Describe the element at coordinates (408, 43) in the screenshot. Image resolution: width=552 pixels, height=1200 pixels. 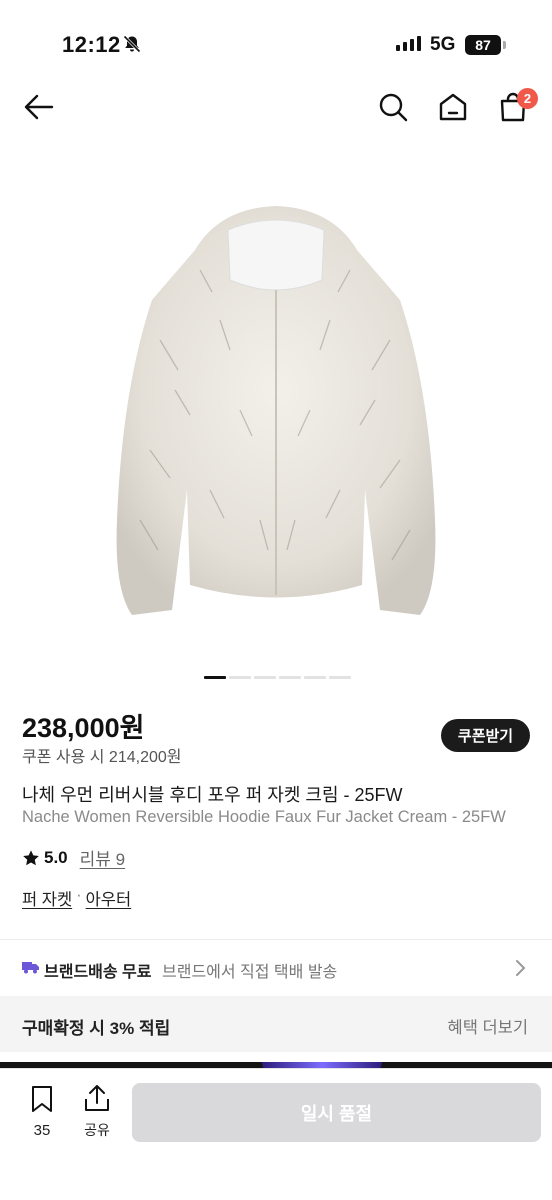
I see `signal-icon` at that location.